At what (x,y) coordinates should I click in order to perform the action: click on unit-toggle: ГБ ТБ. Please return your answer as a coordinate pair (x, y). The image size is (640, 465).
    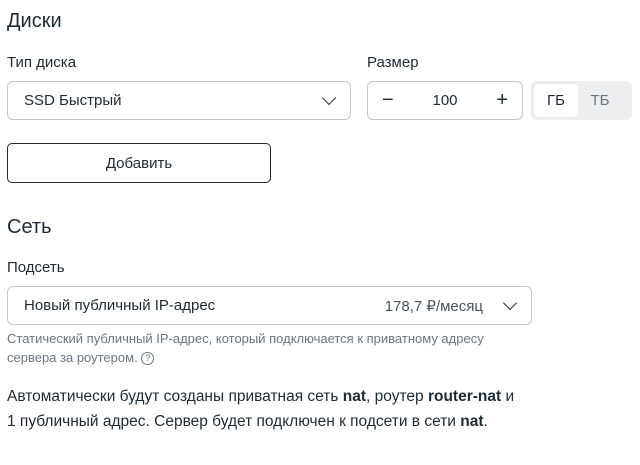
    Looking at the image, I should click on (581, 100).